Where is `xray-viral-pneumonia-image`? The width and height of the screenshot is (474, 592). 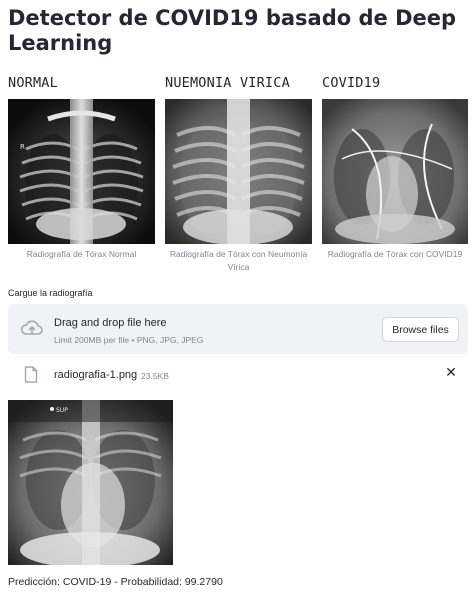
xray-viral-pneumonia-image is located at coordinates (238, 171).